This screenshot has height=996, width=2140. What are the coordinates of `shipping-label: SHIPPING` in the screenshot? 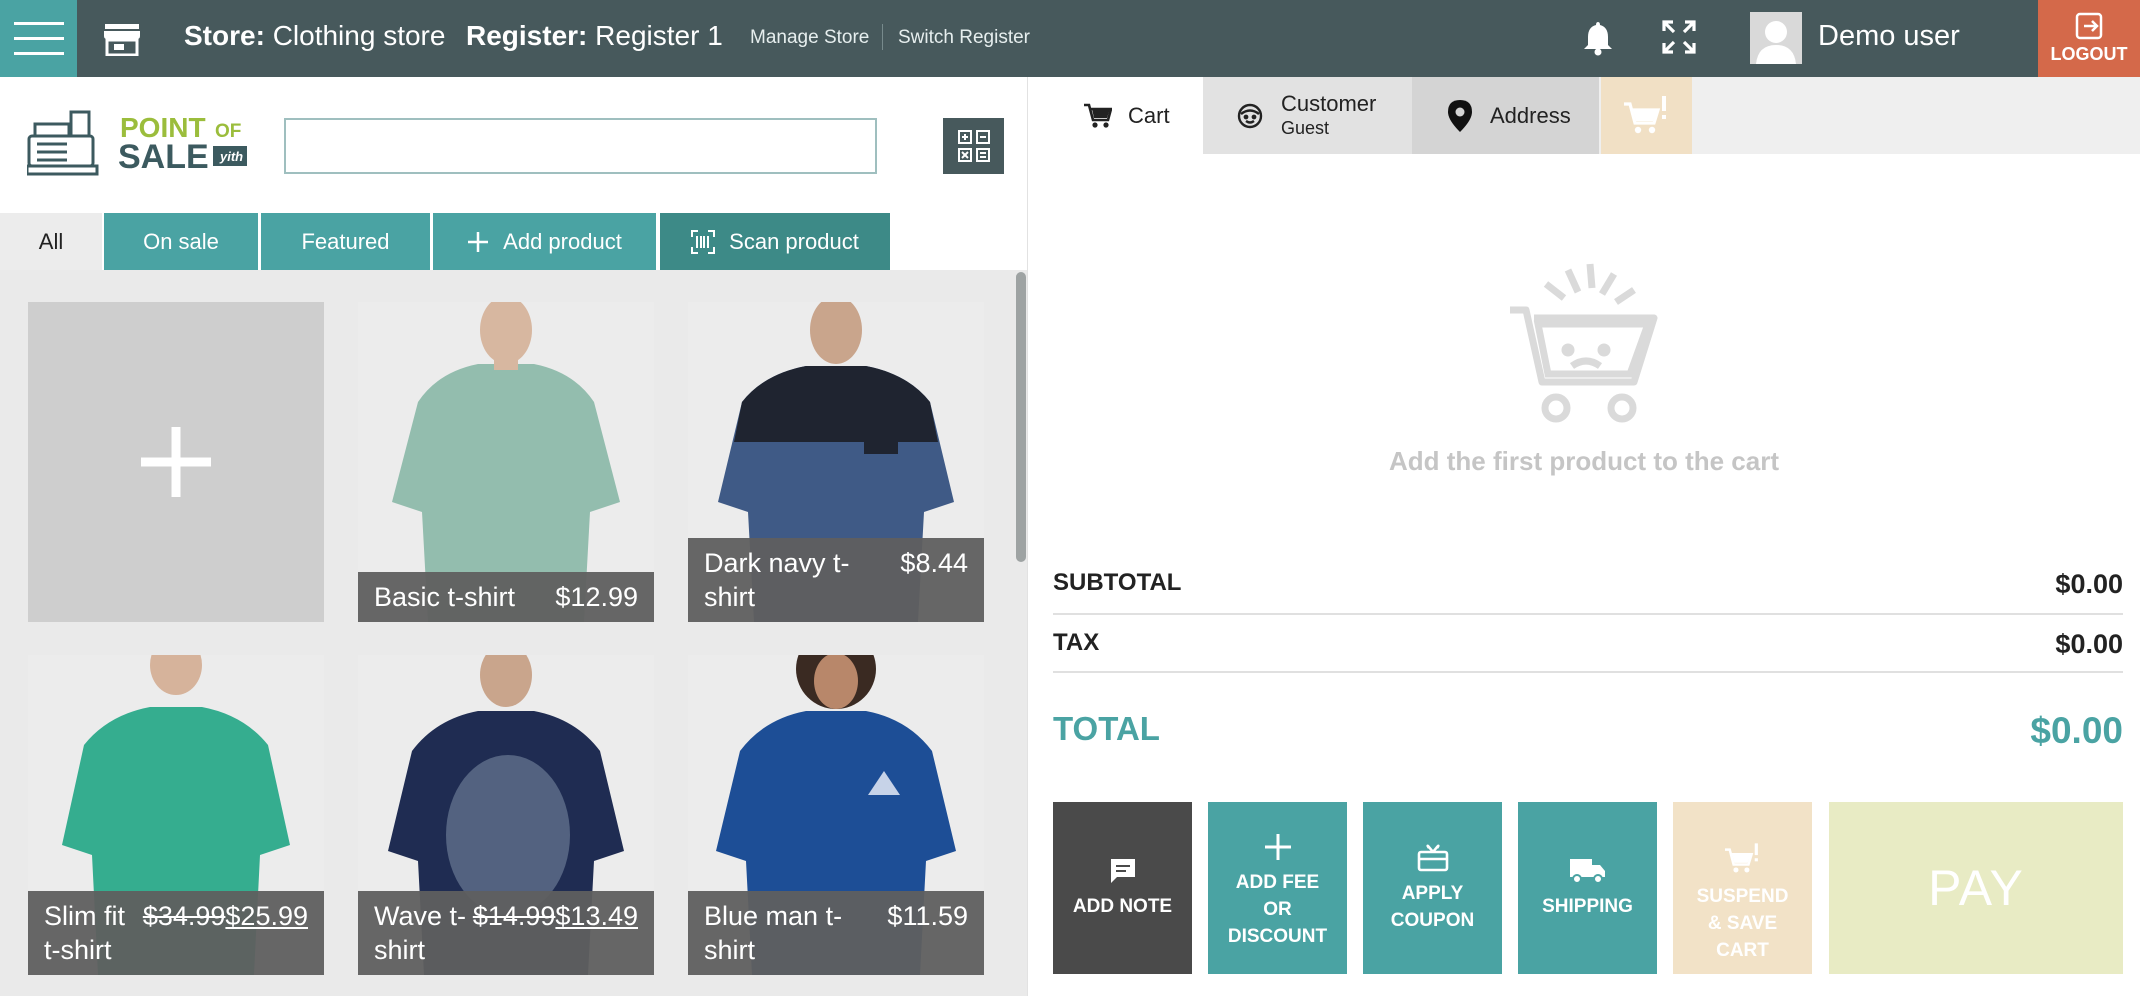 It's located at (1587, 906).